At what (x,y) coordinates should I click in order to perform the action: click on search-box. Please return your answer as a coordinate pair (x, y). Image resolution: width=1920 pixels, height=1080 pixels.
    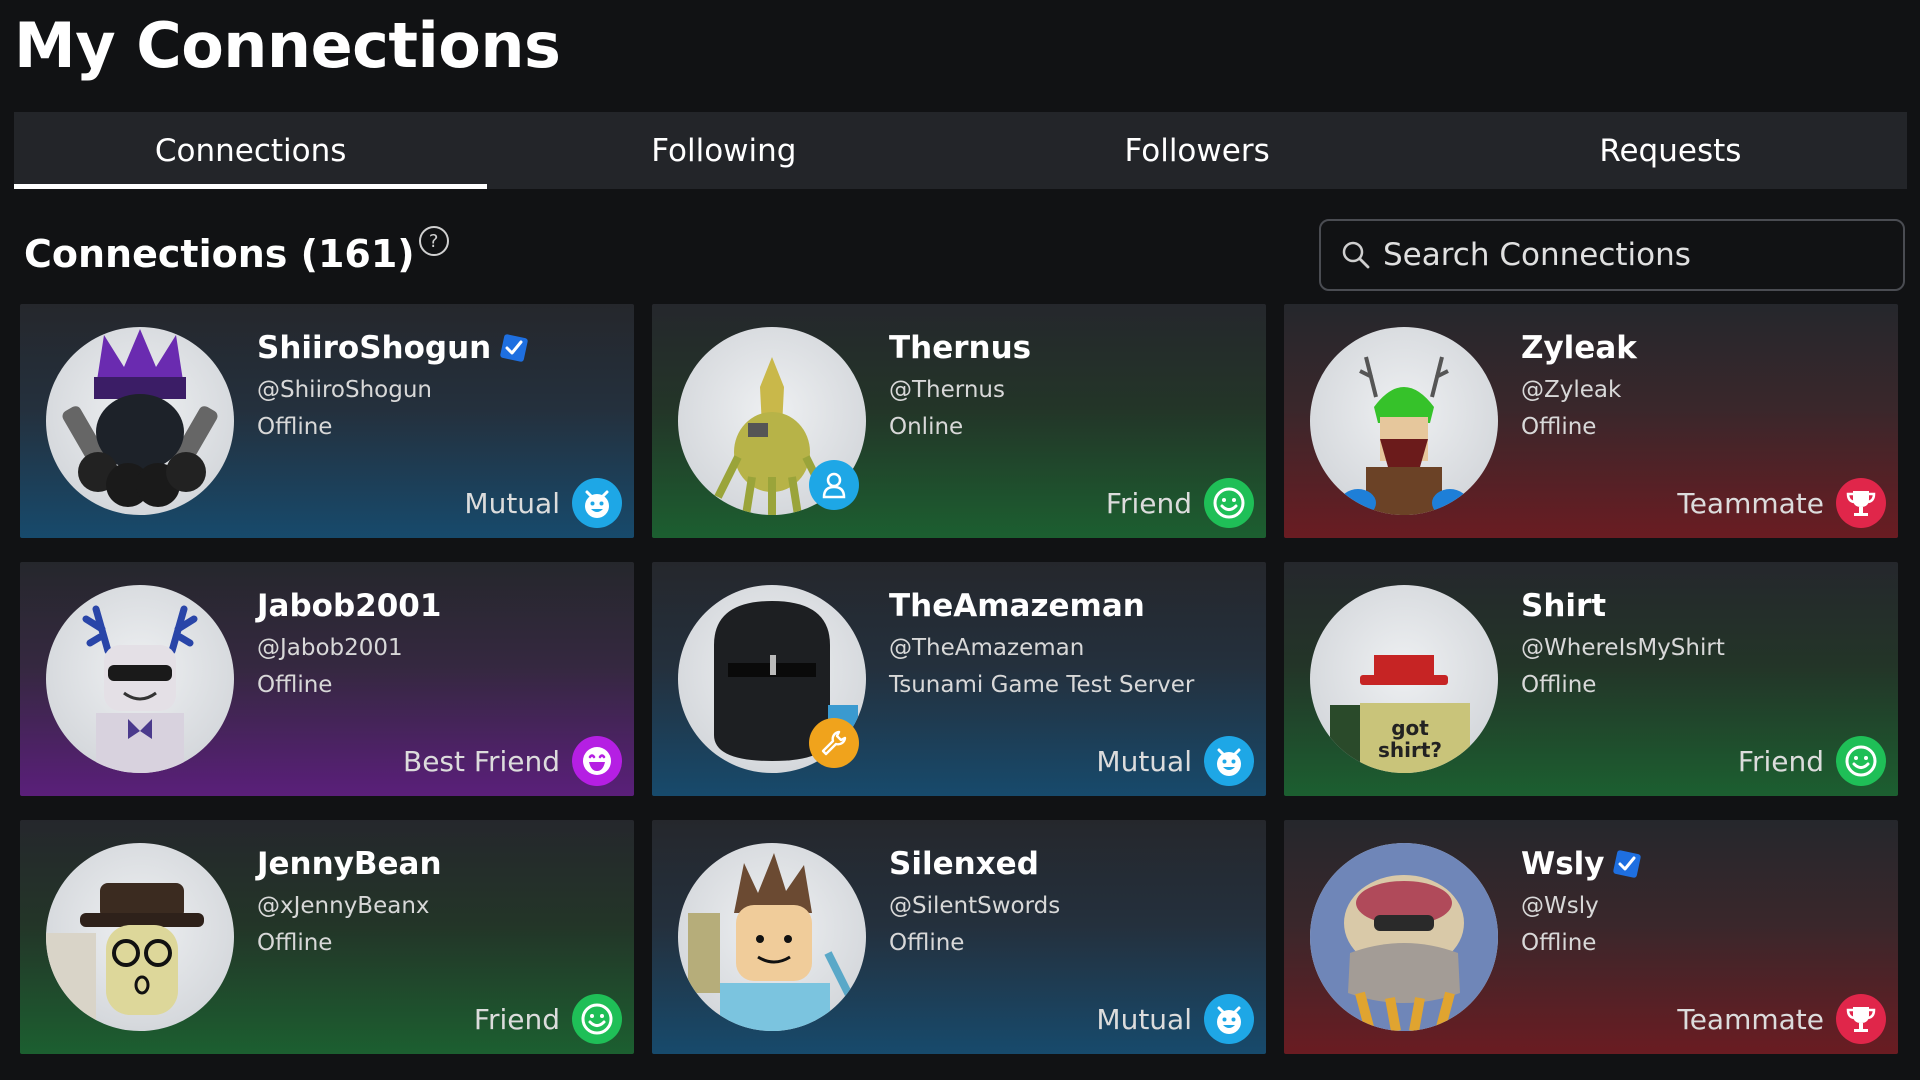
    Looking at the image, I should click on (1612, 255).